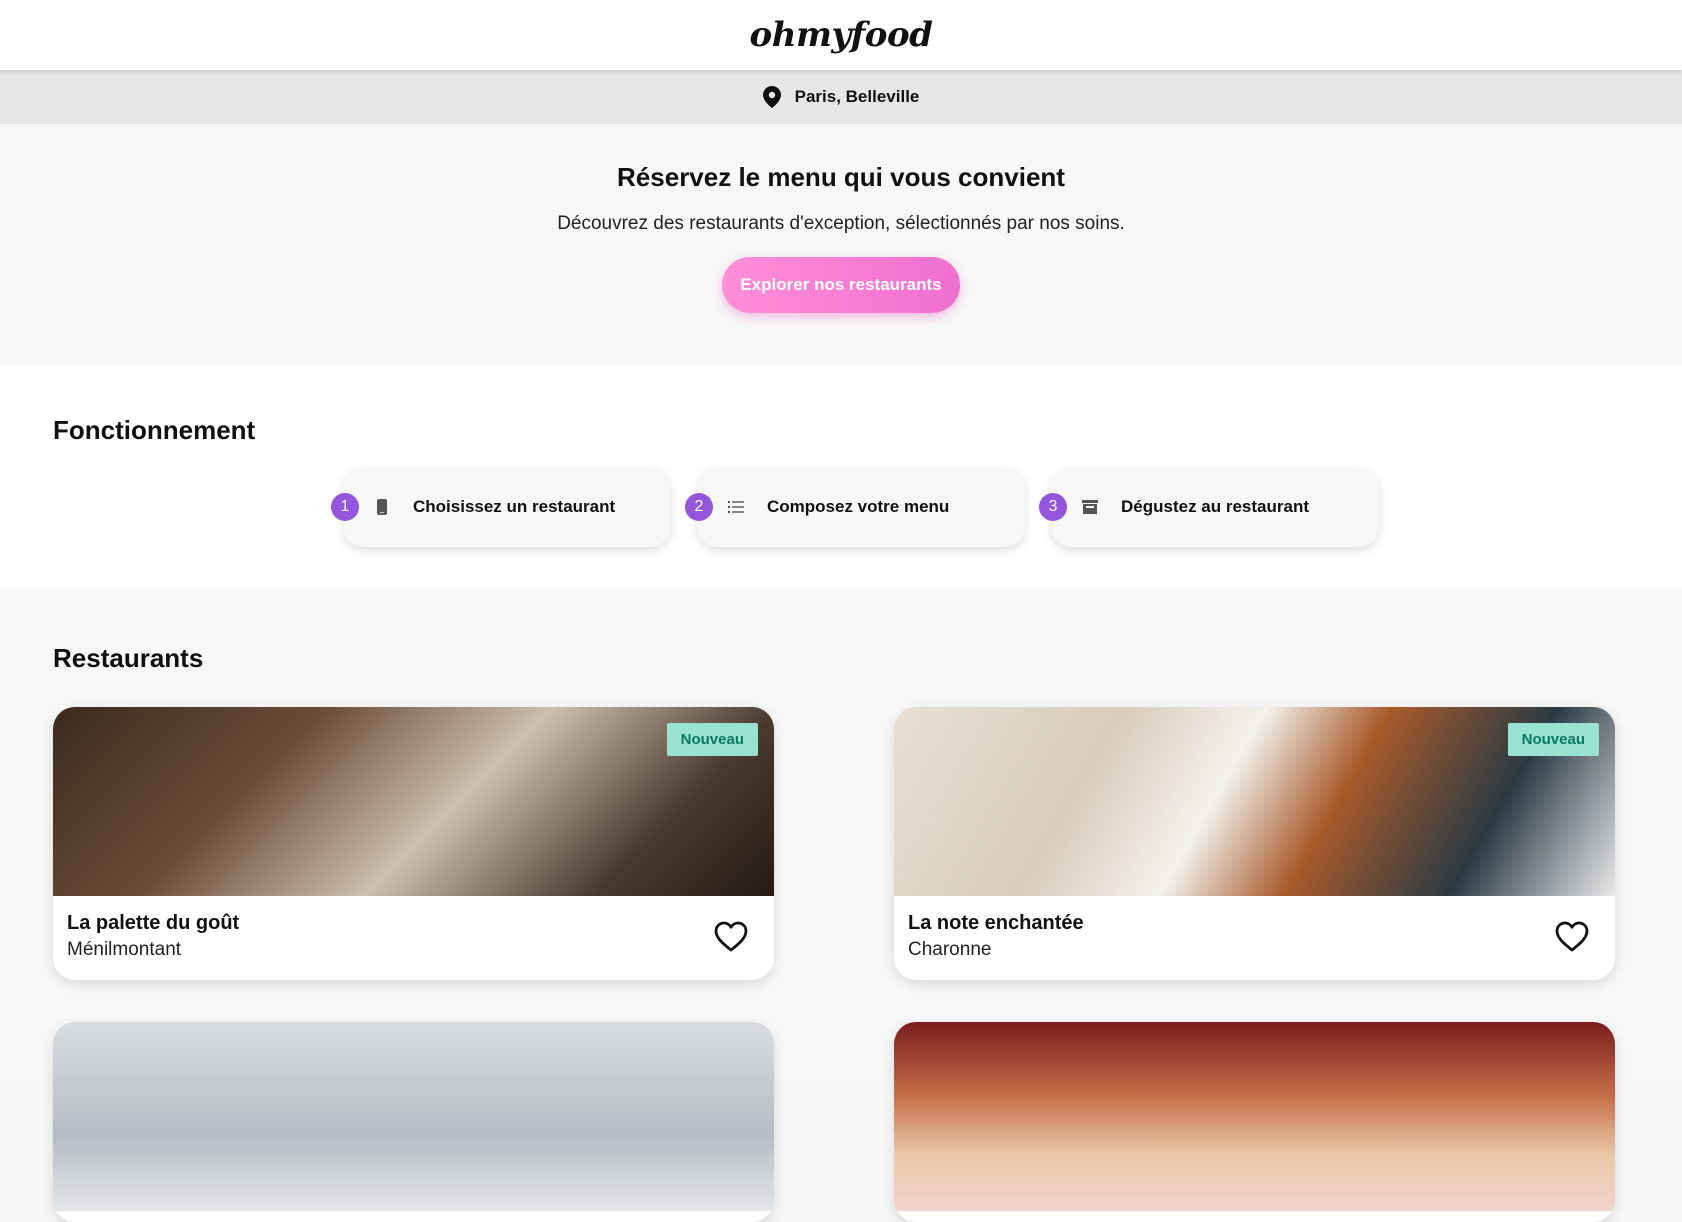 The width and height of the screenshot is (1682, 1222). I want to click on restaurants-section-title: Restaurants, so click(128, 658).